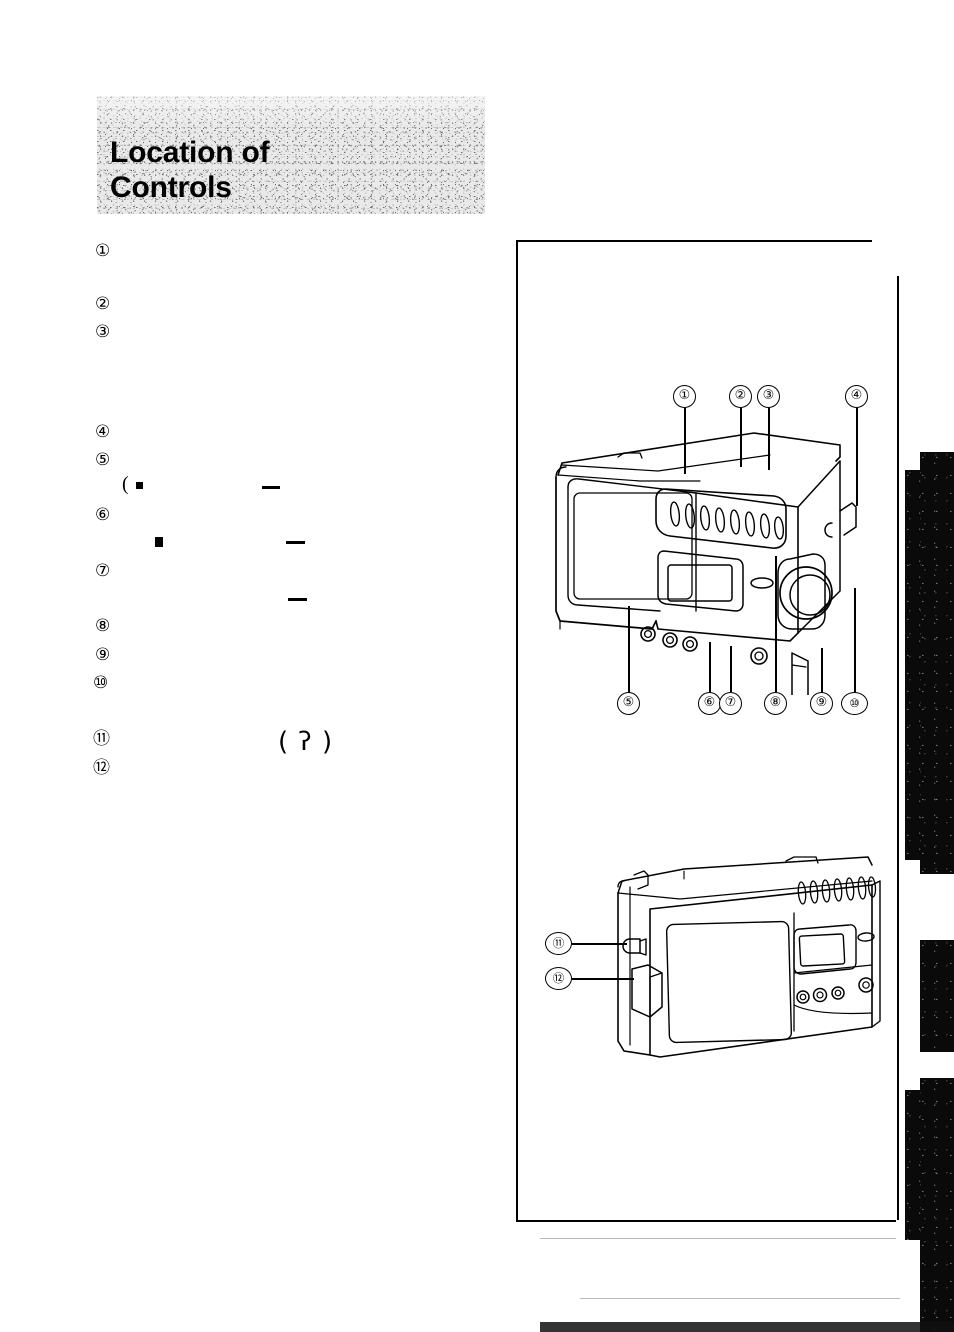 The width and height of the screenshot is (954, 1332). Describe the element at coordinates (821, 703) in the screenshot. I see `figure-callout-9: ⑨` at that location.